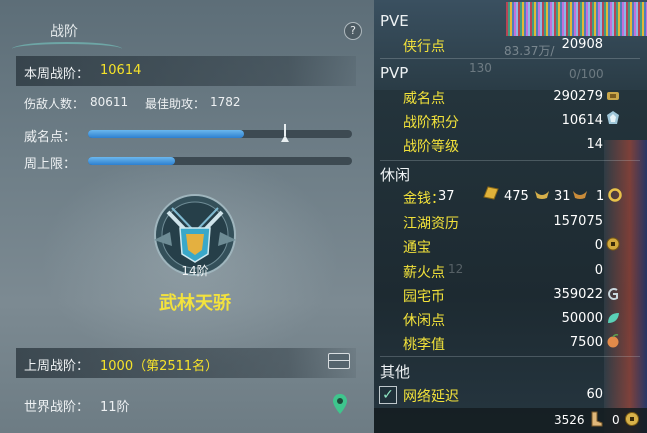 The height and width of the screenshot is (433, 647). What do you see at coordinates (54, 104) in the screenshot?
I see `kills-label: 伤敌人数：` at bounding box center [54, 104].